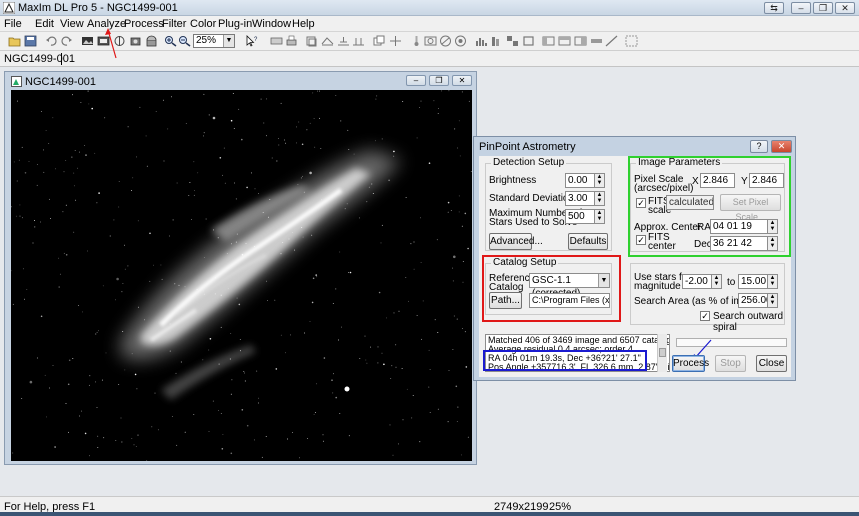 The image size is (859, 516). I want to click on menu-view: View, so click(72, 24).